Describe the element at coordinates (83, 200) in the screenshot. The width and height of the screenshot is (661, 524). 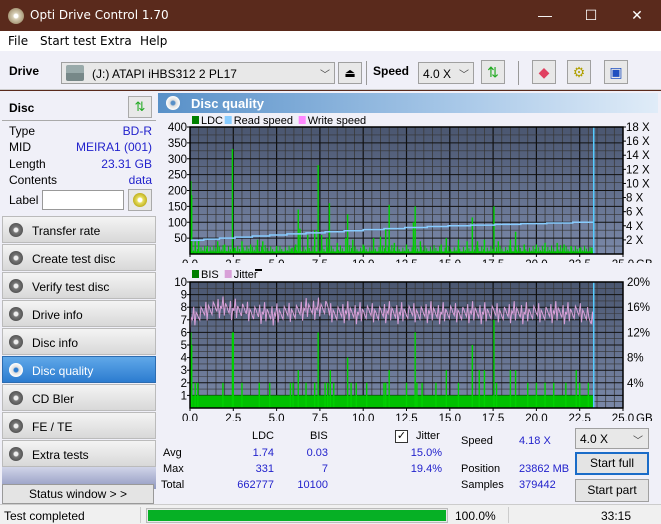
I see `disc-label-input` at that location.